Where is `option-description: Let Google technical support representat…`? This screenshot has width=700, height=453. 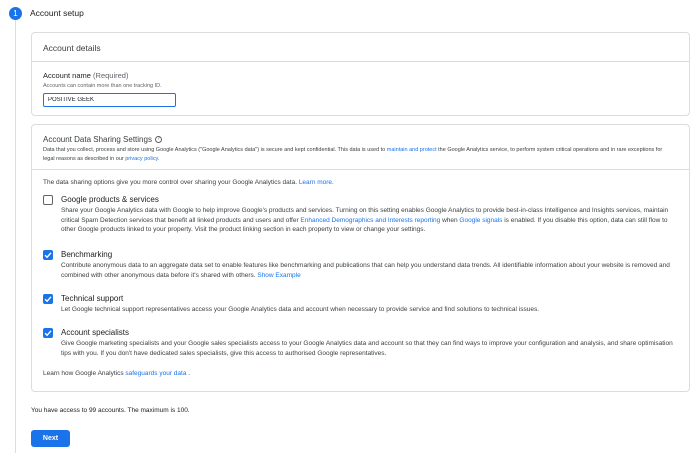
option-description: Let Google technical support representat… is located at coordinates (300, 309).